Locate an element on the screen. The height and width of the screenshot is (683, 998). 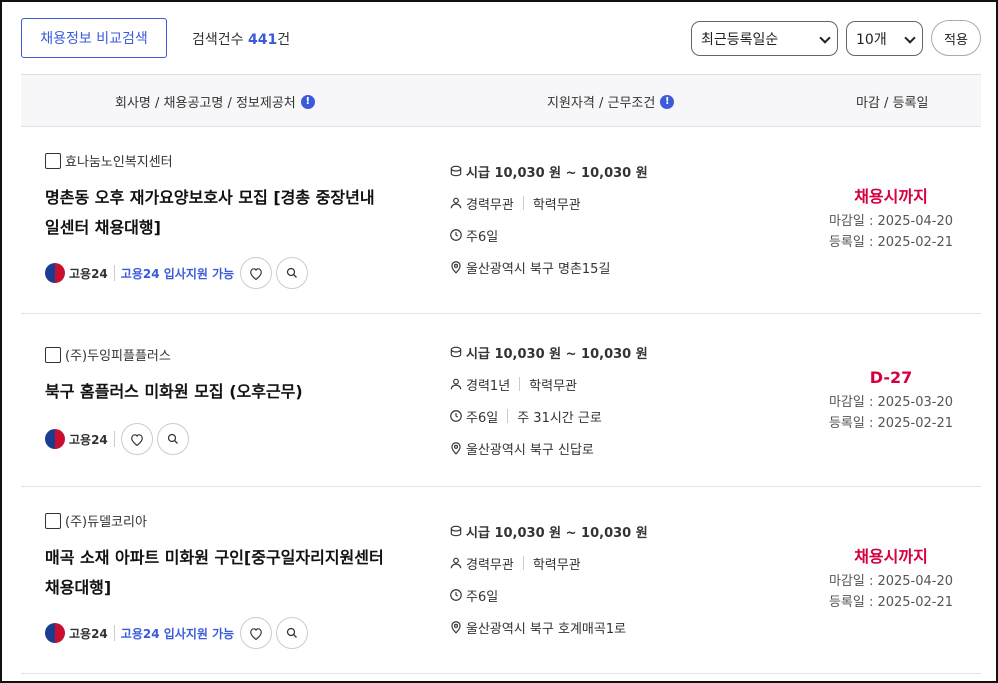
header-col-conditions: 지원자격 / 근무조건 ! is located at coordinates (611, 101).